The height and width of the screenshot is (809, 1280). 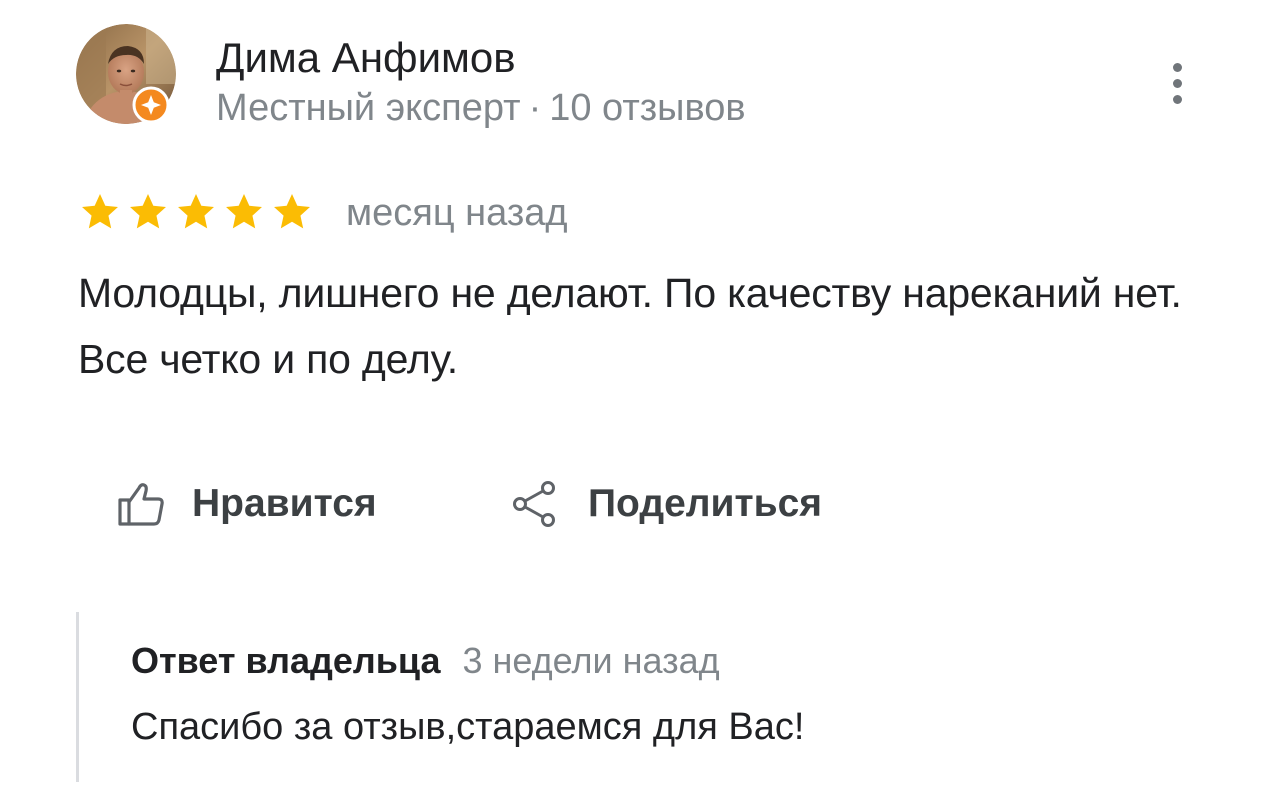 What do you see at coordinates (284, 503) in the screenshot?
I see `like-label: Нравится` at bounding box center [284, 503].